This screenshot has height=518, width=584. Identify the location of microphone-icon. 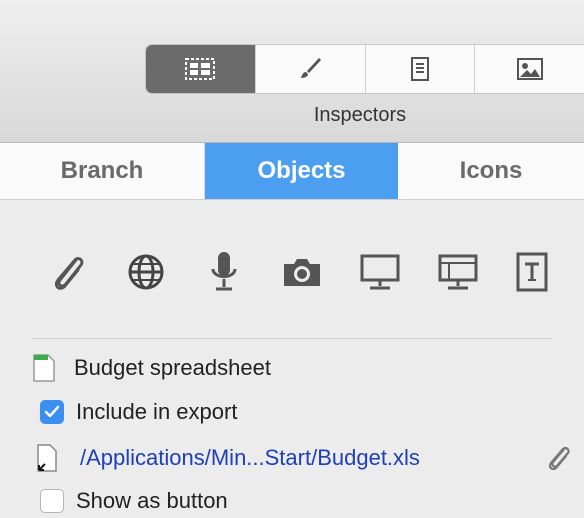
(224, 272).